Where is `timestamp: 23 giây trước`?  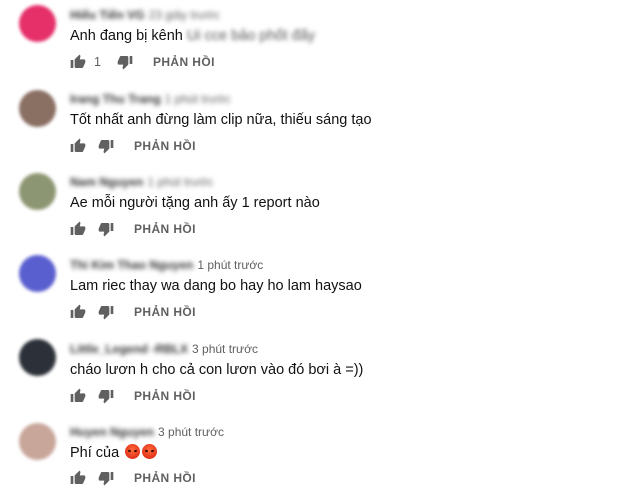
timestamp: 23 giây trước is located at coordinates (183, 15).